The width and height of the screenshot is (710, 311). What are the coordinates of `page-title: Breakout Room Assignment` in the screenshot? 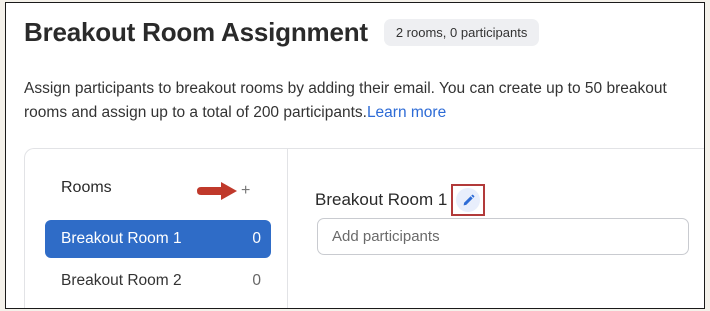 It's located at (196, 32).